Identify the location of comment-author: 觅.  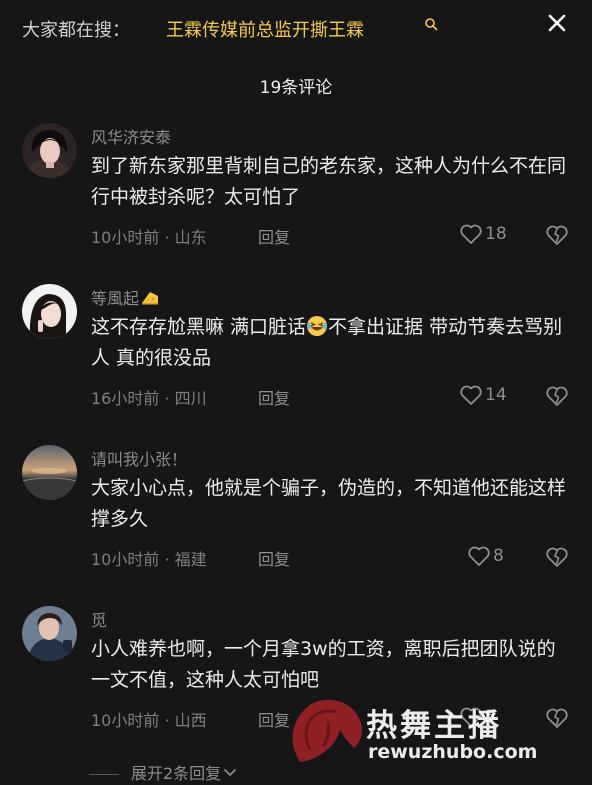
(99, 619).